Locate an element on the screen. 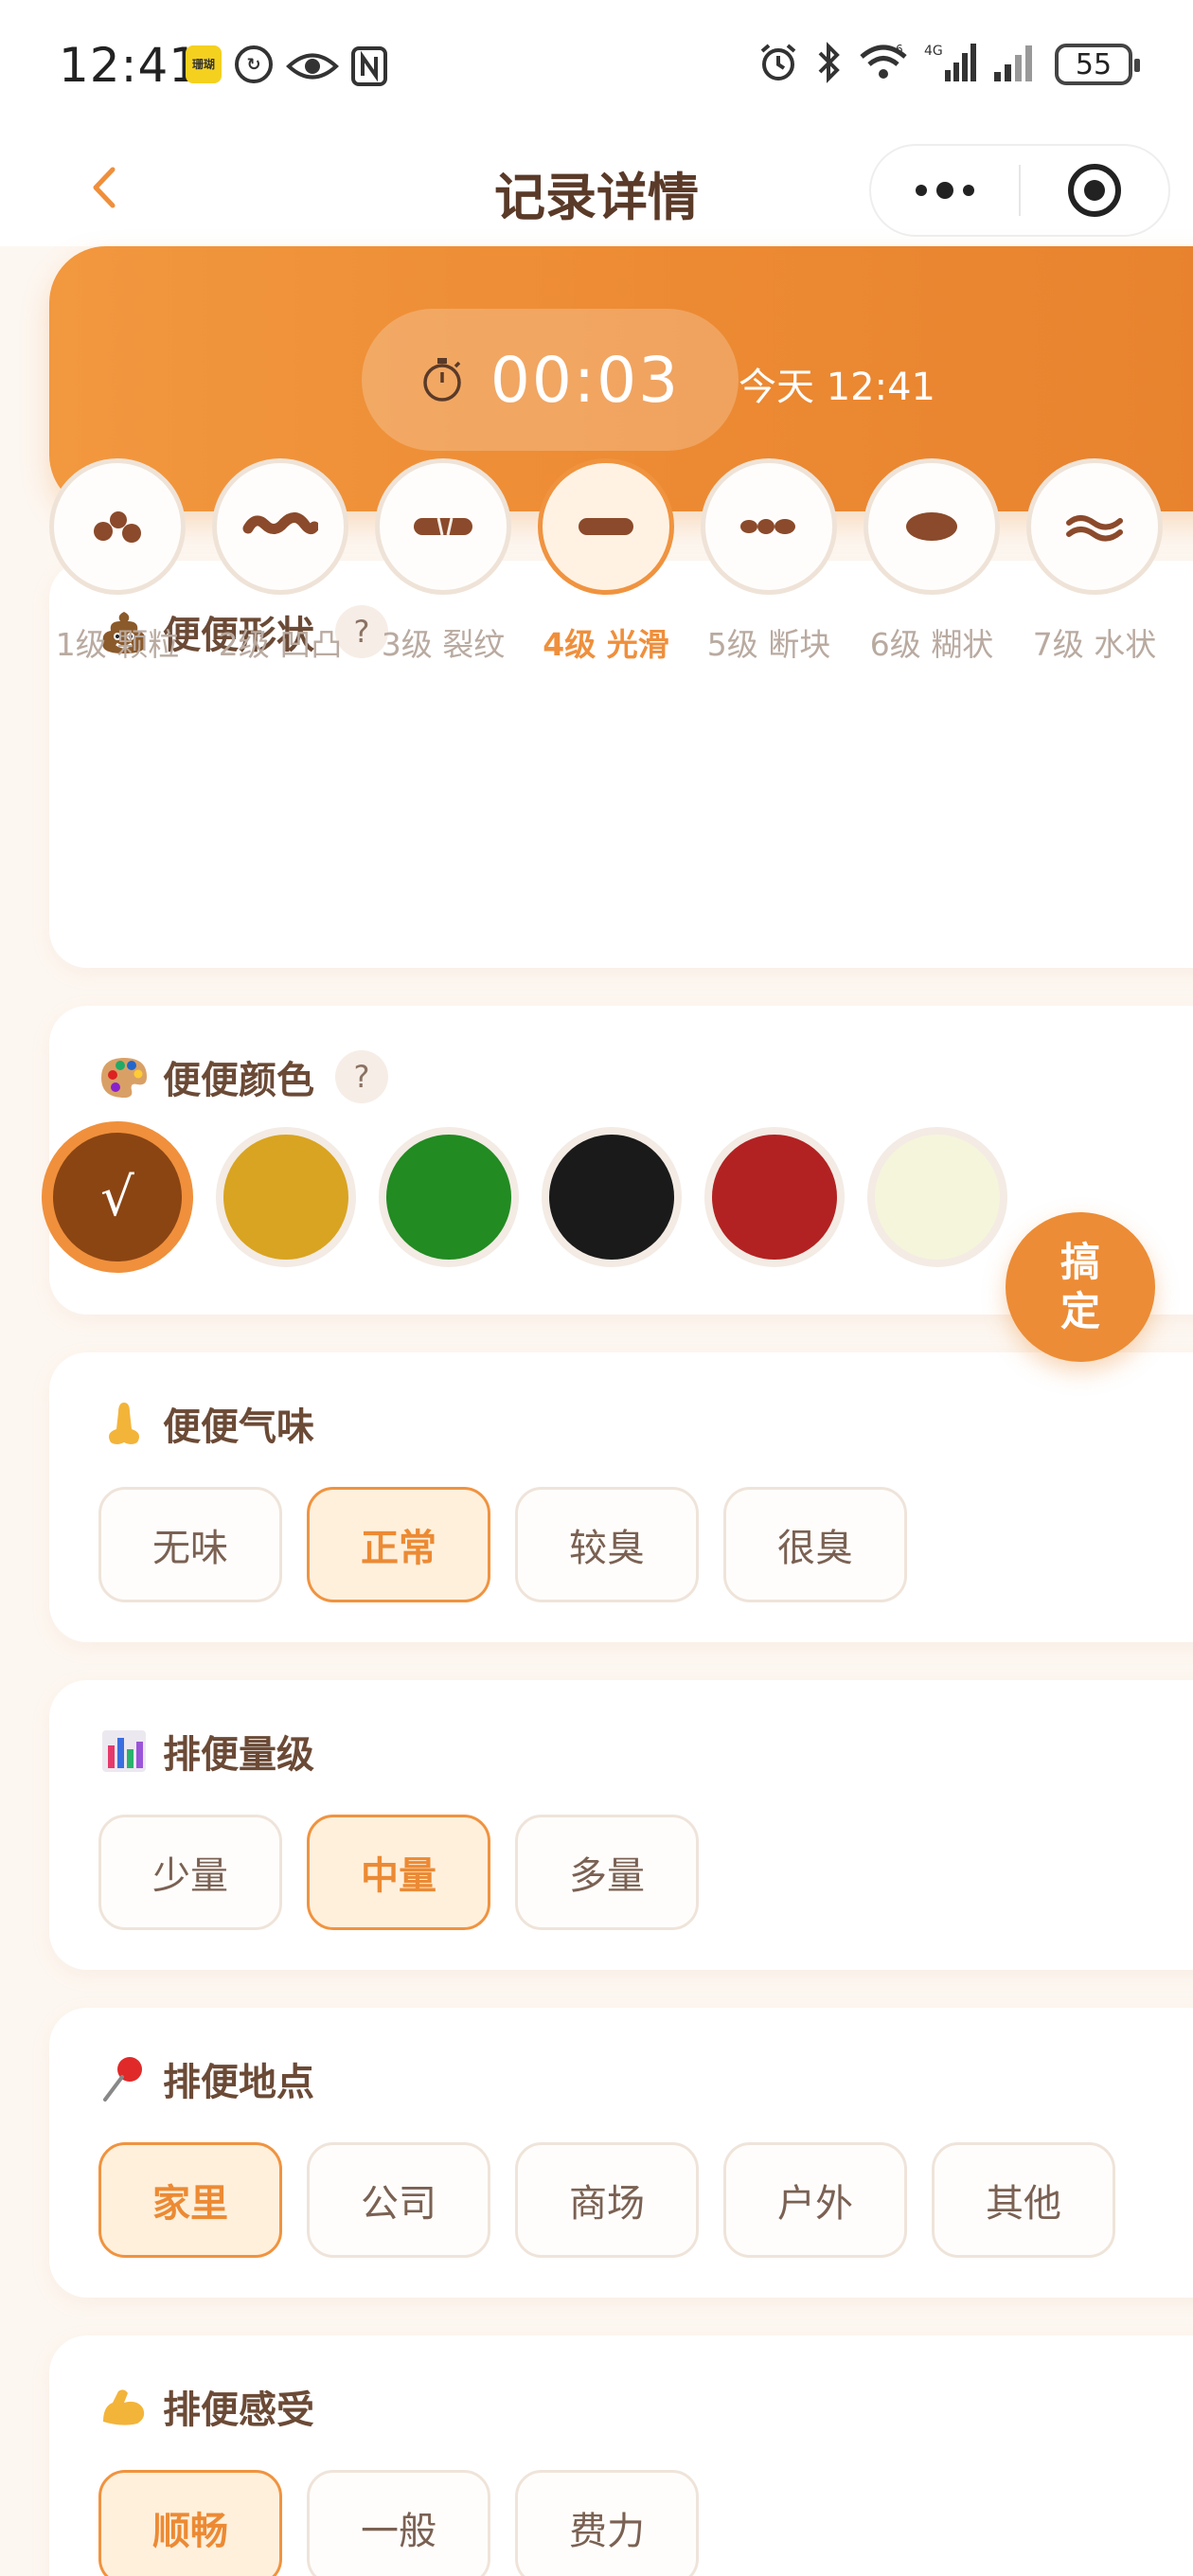  cracked-icon is located at coordinates (443, 526).